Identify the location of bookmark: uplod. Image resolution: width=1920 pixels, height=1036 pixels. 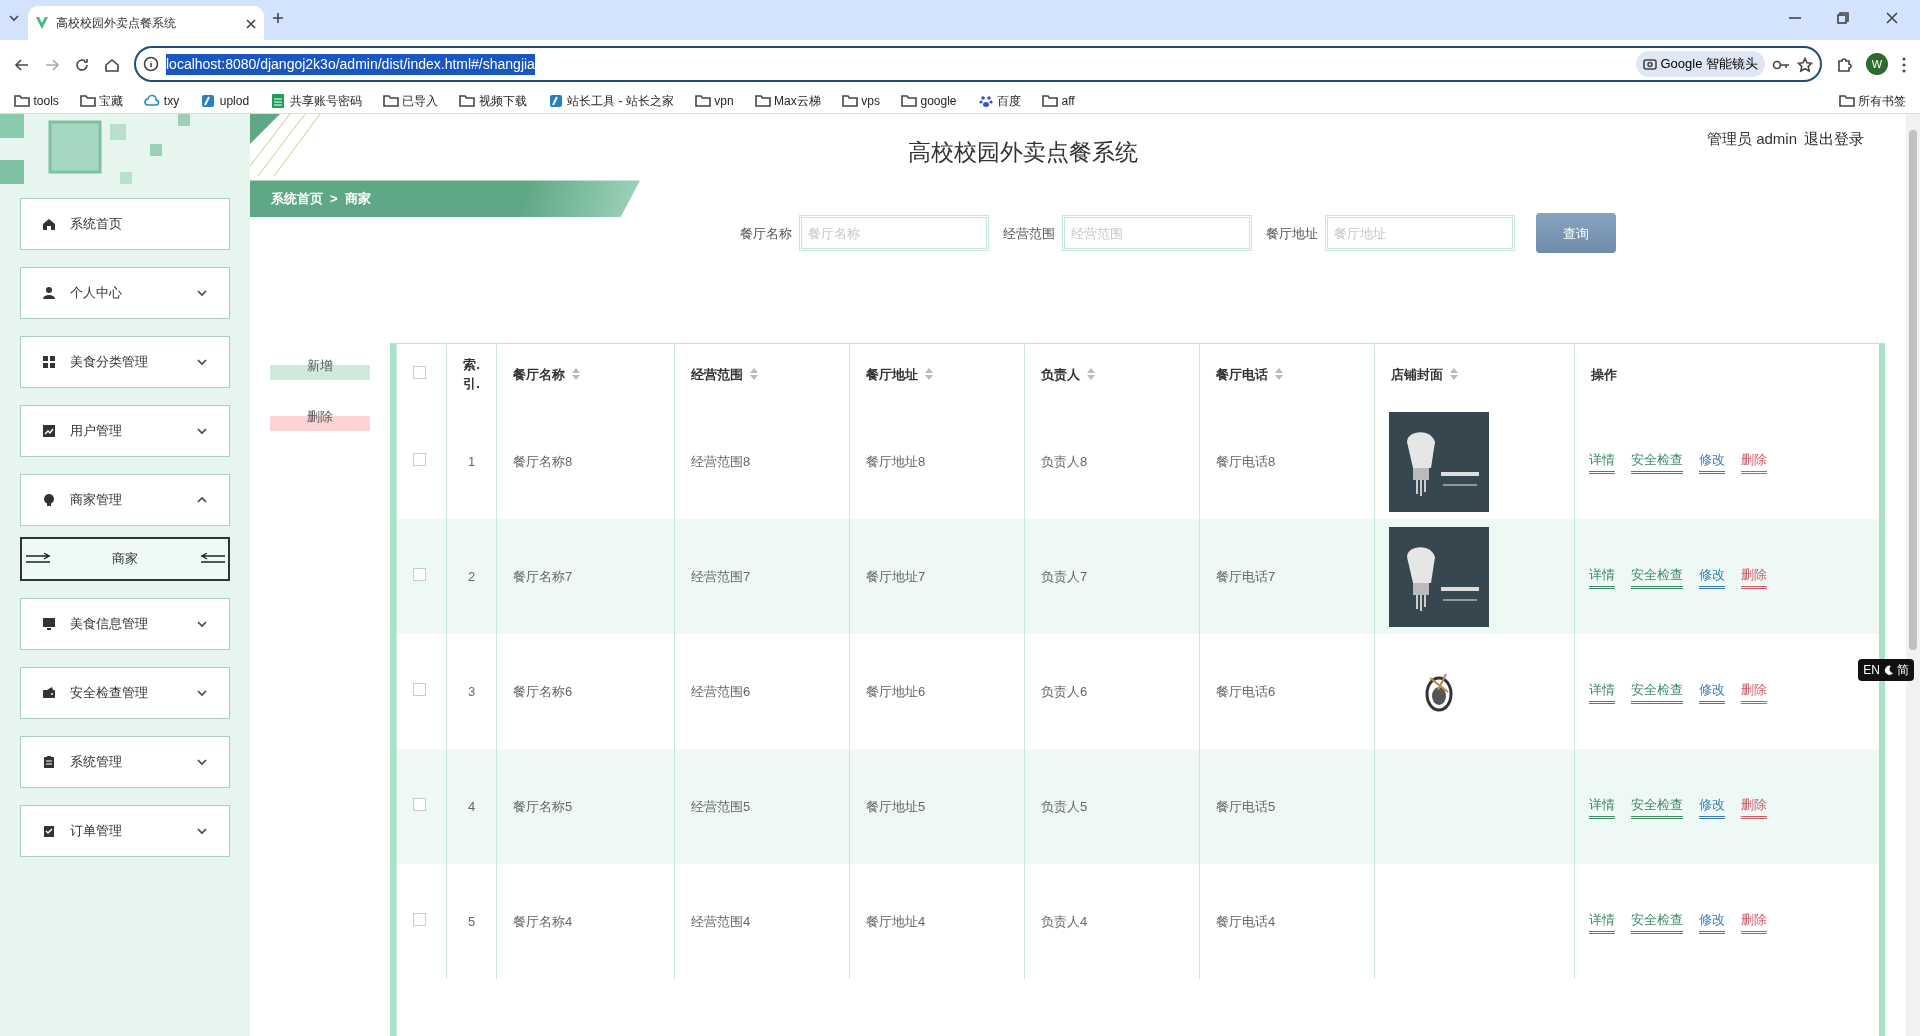
(225, 100).